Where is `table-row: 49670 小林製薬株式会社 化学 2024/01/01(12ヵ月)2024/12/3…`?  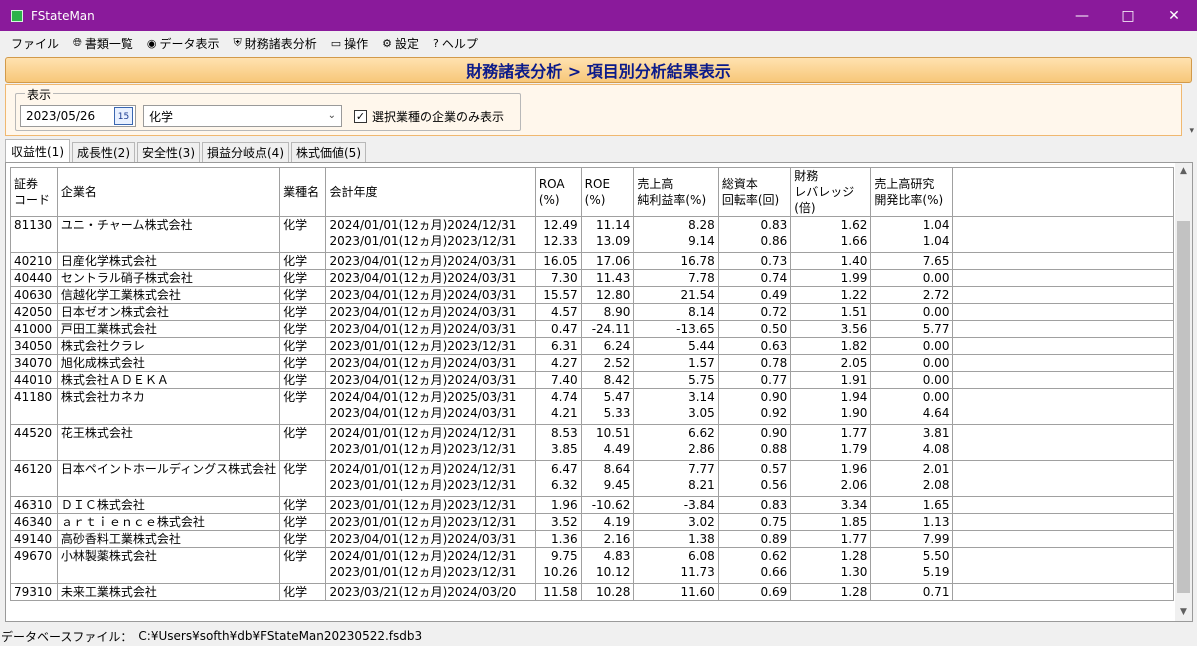 table-row: 49670 小林製薬株式会社 化学 2024/01/01(12ヵ月)2024/12/3… is located at coordinates (592, 565).